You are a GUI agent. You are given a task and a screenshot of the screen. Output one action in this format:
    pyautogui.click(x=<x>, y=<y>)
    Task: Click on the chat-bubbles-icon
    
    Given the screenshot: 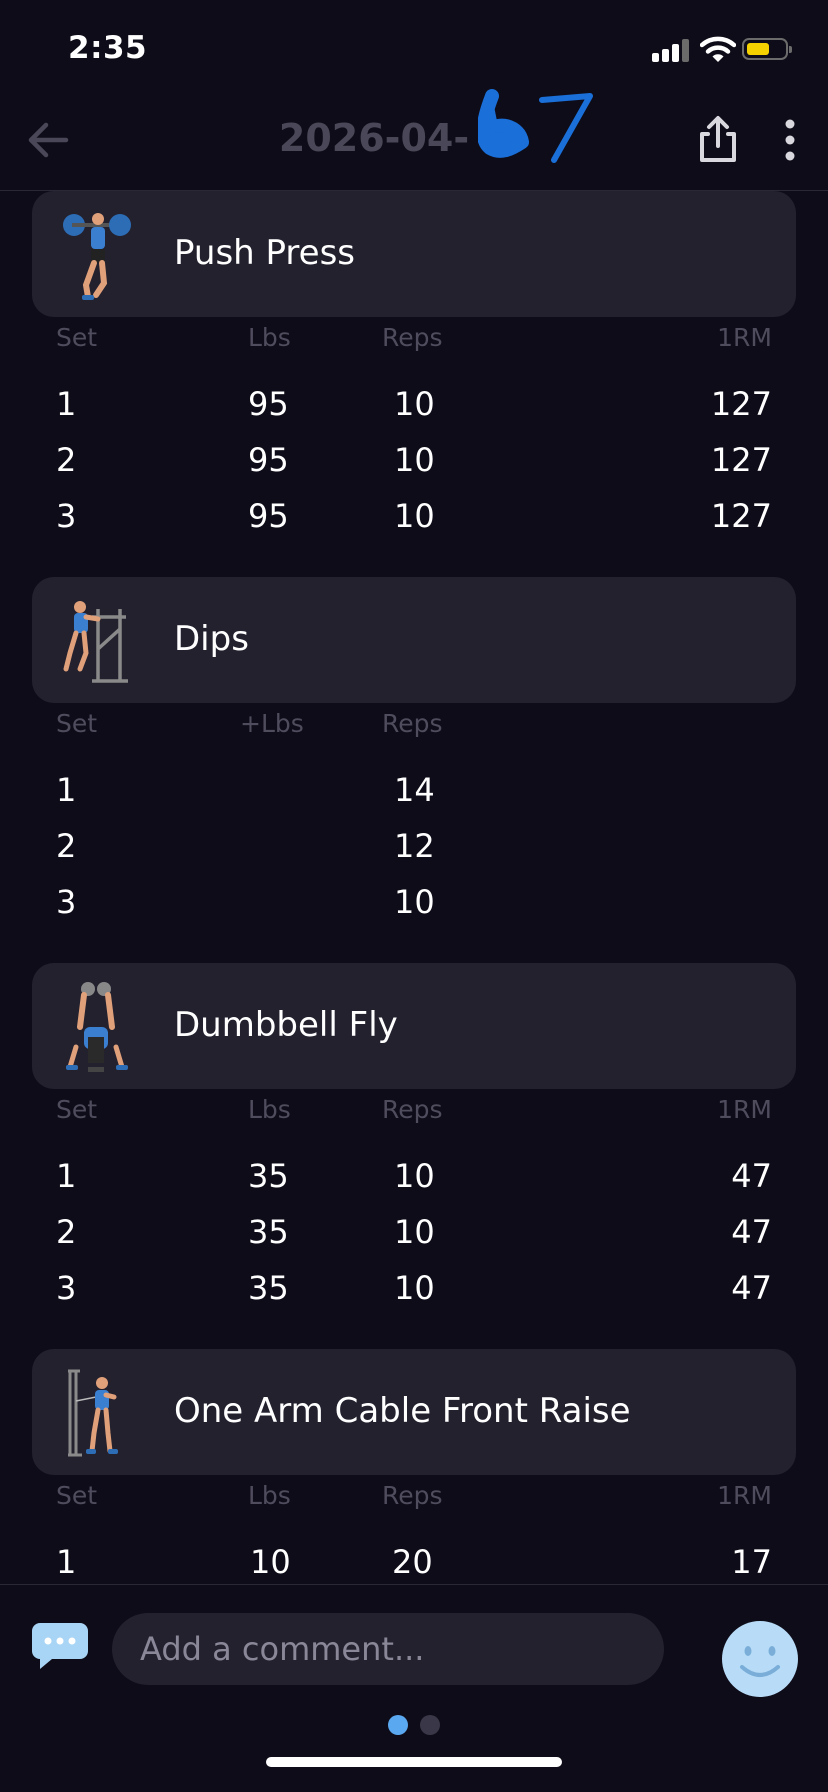 What is the action you would take?
    pyautogui.click(x=60, y=1645)
    